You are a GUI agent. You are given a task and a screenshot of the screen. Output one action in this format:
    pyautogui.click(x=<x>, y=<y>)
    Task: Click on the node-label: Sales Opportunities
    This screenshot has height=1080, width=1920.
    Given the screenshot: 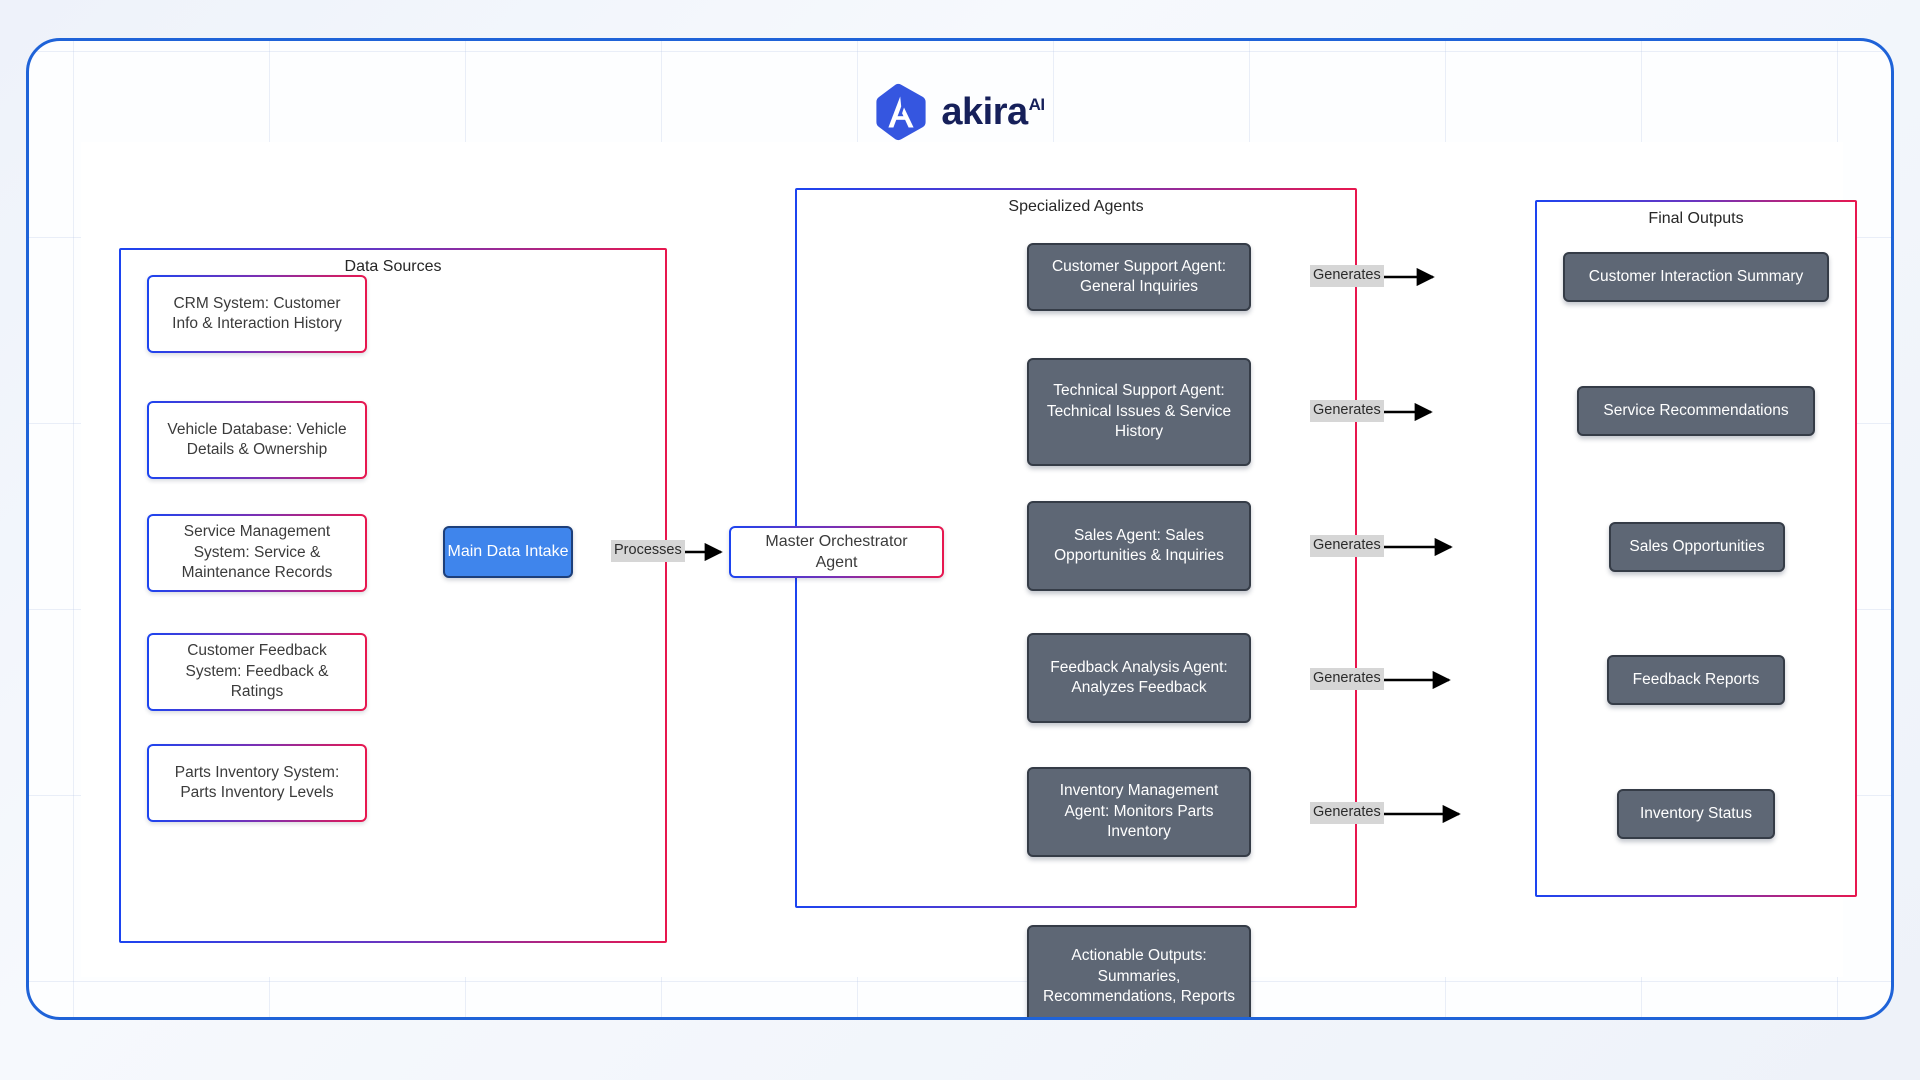 What is the action you would take?
    pyautogui.click(x=1697, y=546)
    